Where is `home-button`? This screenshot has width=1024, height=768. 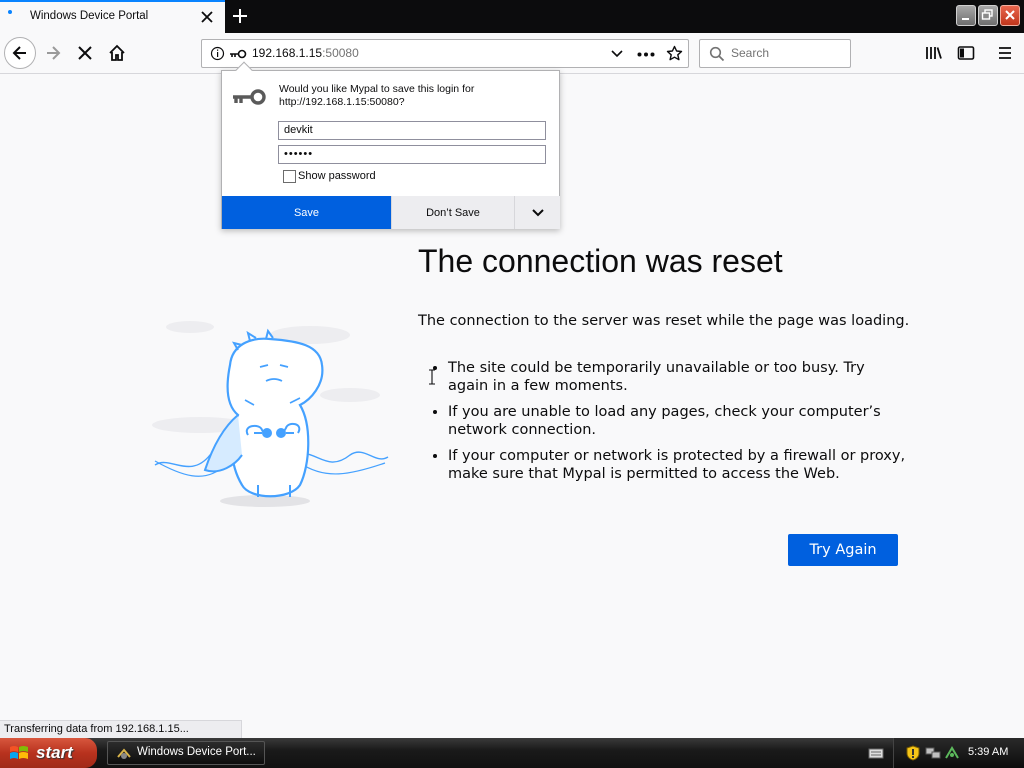 home-button is located at coordinates (117, 53).